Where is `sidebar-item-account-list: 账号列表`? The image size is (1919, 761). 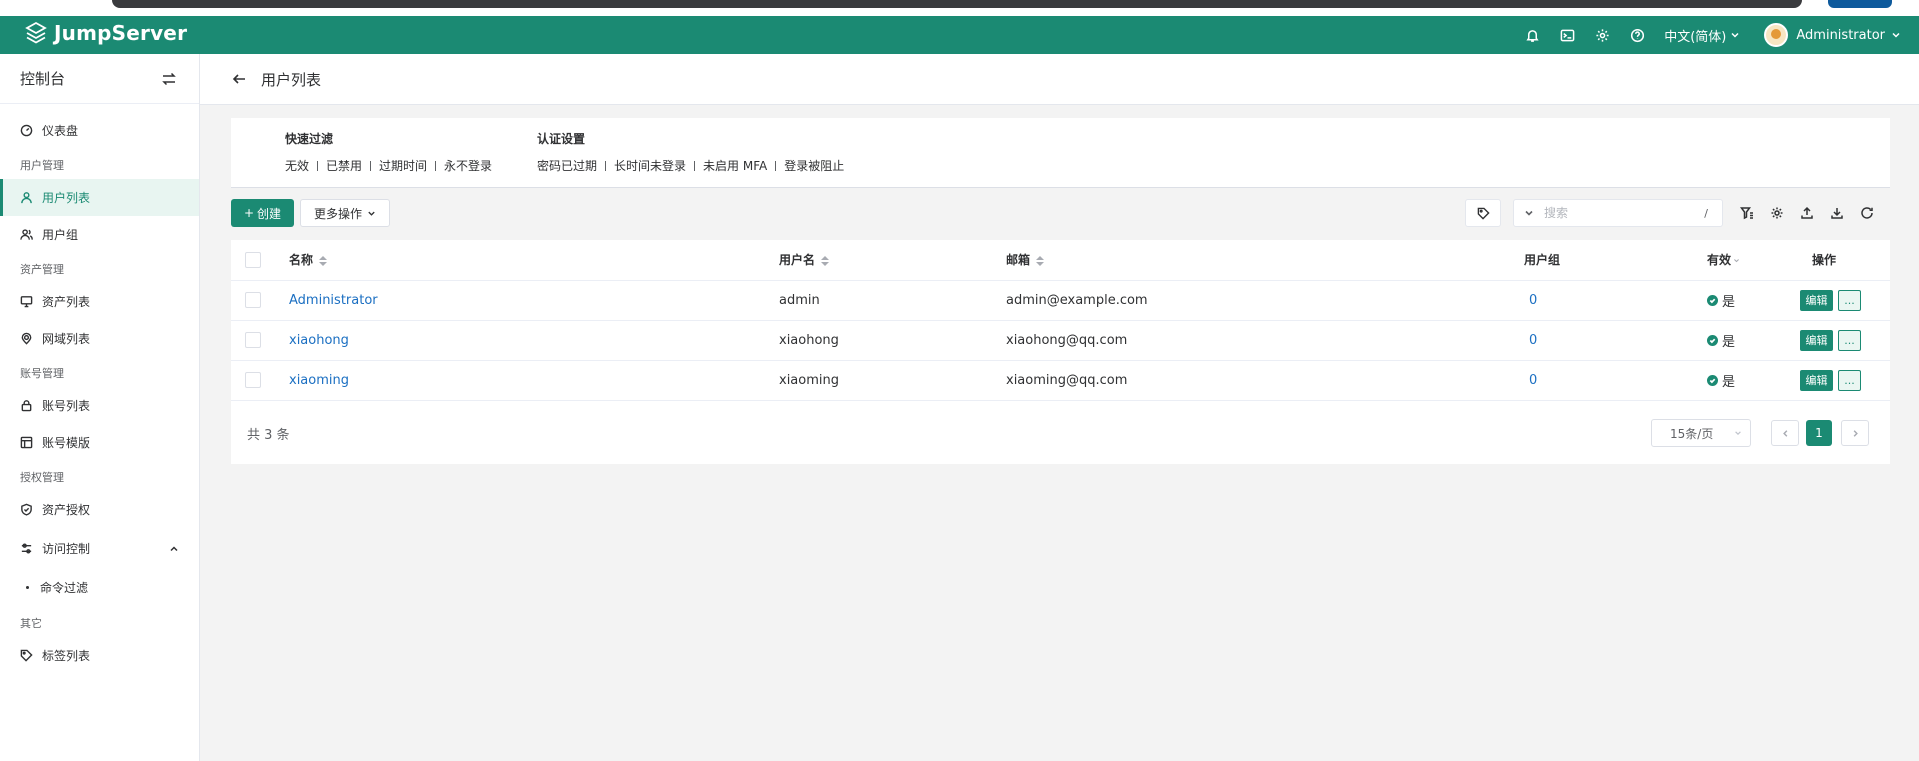
sidebar-item-account-list: 账号列表 is located at coordinates (99, 405).